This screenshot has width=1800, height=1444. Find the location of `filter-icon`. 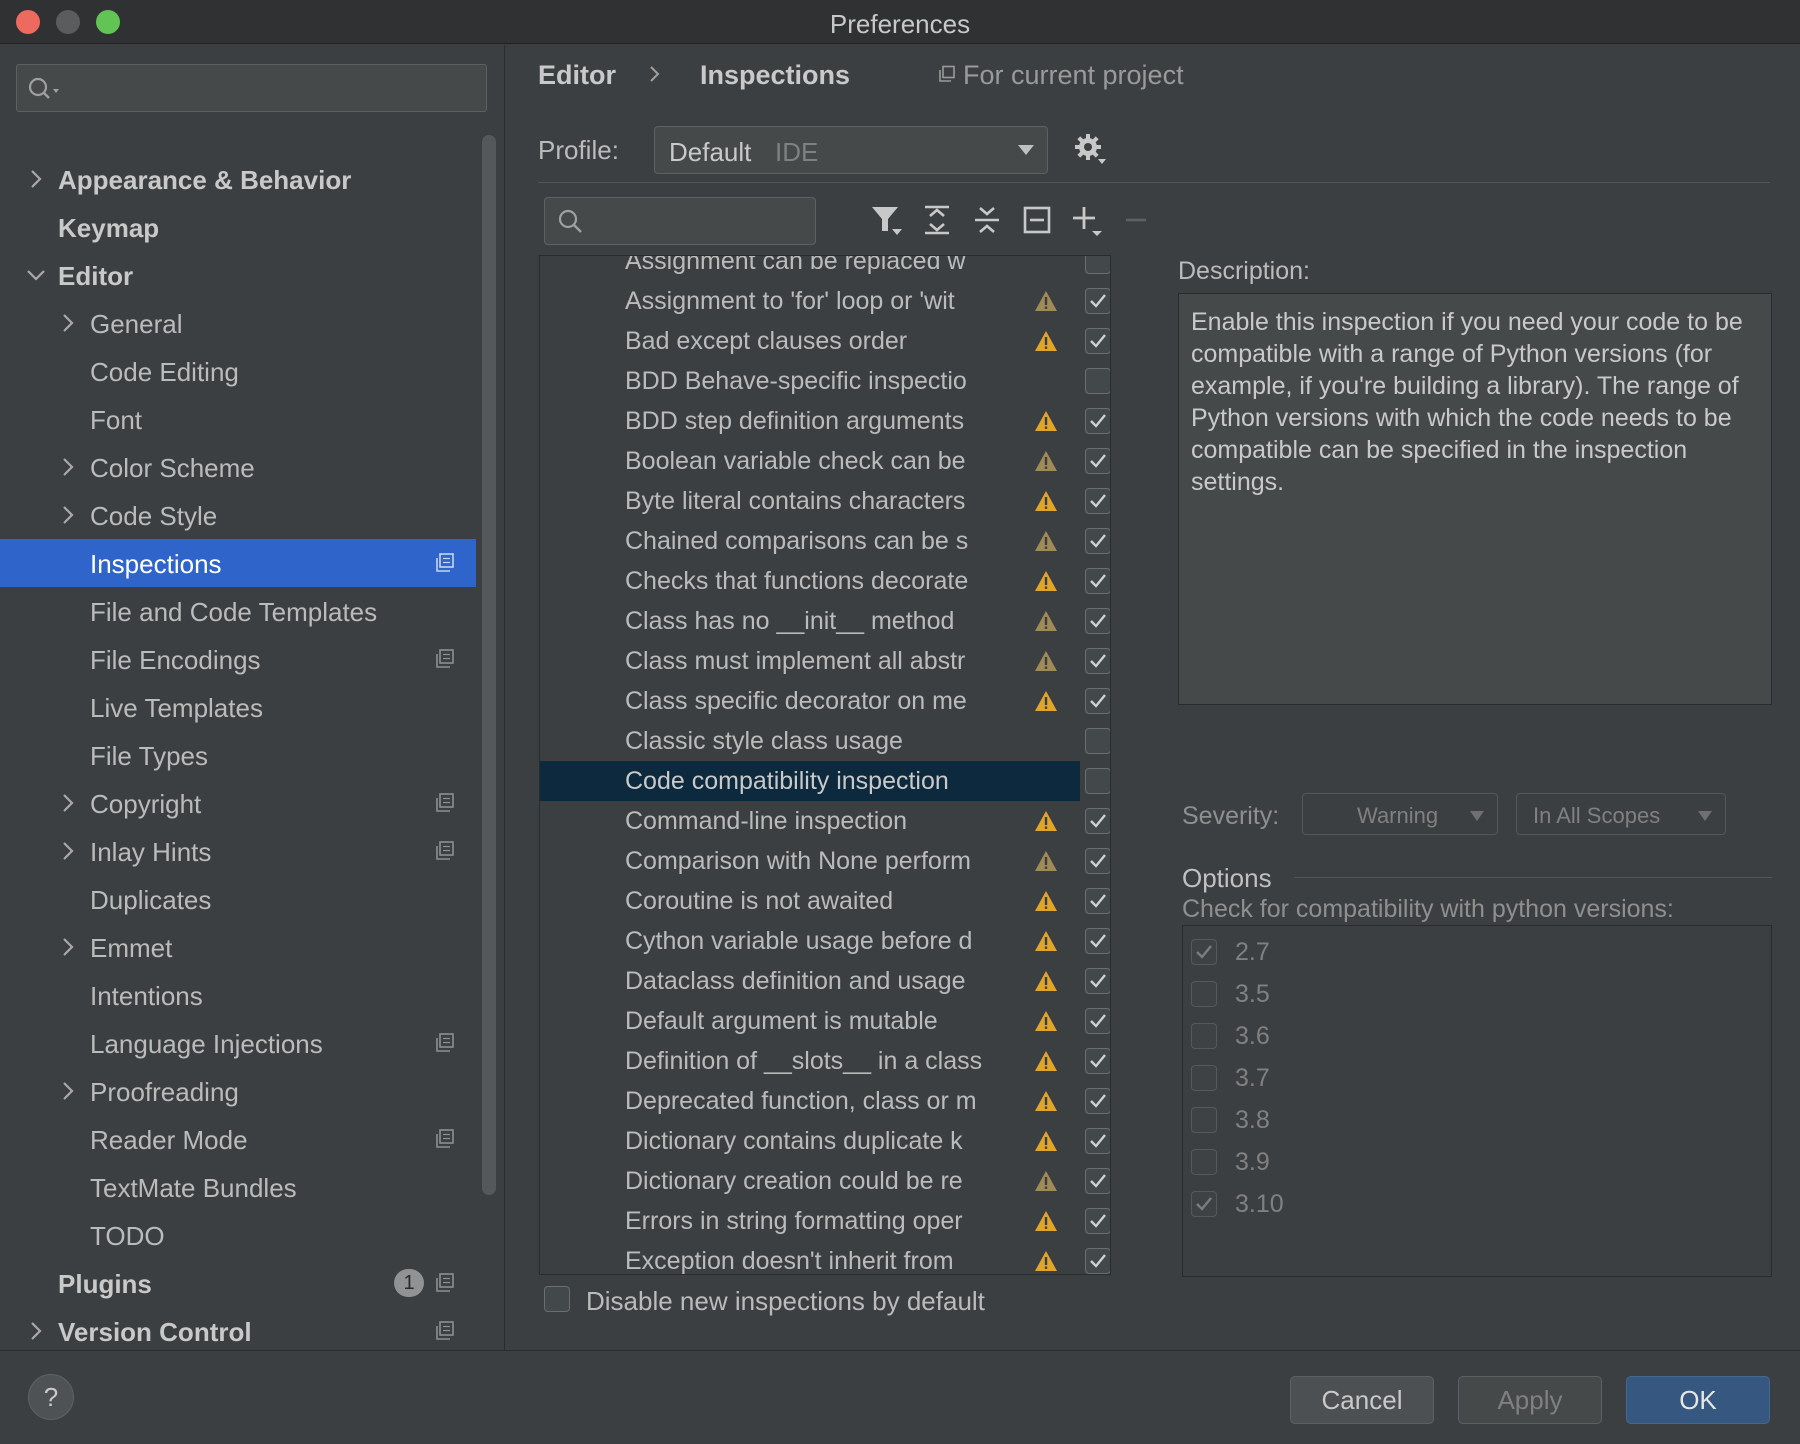

filter-icon is located at coordinates (887, 220).